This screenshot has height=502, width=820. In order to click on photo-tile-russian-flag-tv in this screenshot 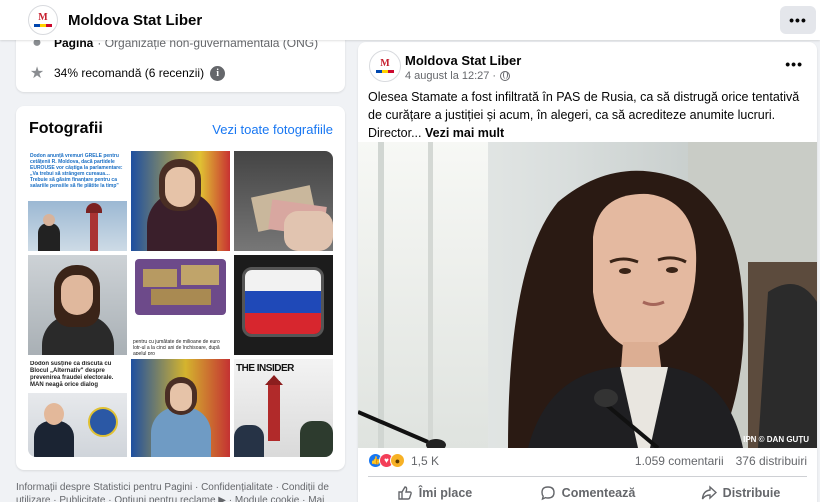, I will do `click(283, 305)`.